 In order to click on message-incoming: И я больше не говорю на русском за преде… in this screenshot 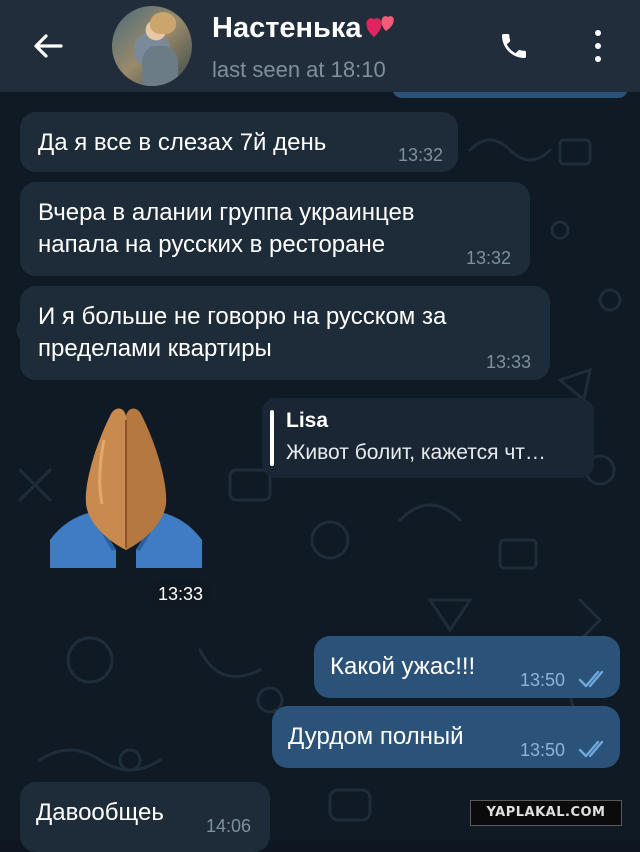, I will do `click(285, 333)`.